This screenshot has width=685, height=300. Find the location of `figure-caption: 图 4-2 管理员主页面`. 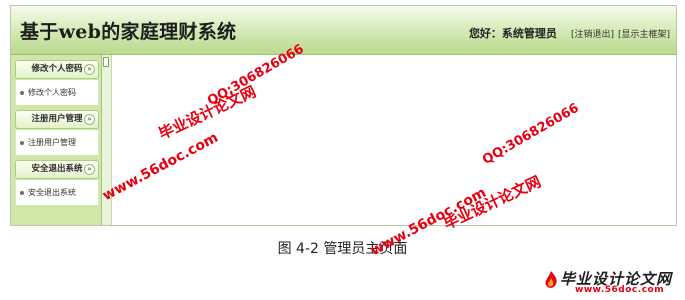

figure-caption: 图 4-2 管理员主页面 is located at coordinates (342, 249).